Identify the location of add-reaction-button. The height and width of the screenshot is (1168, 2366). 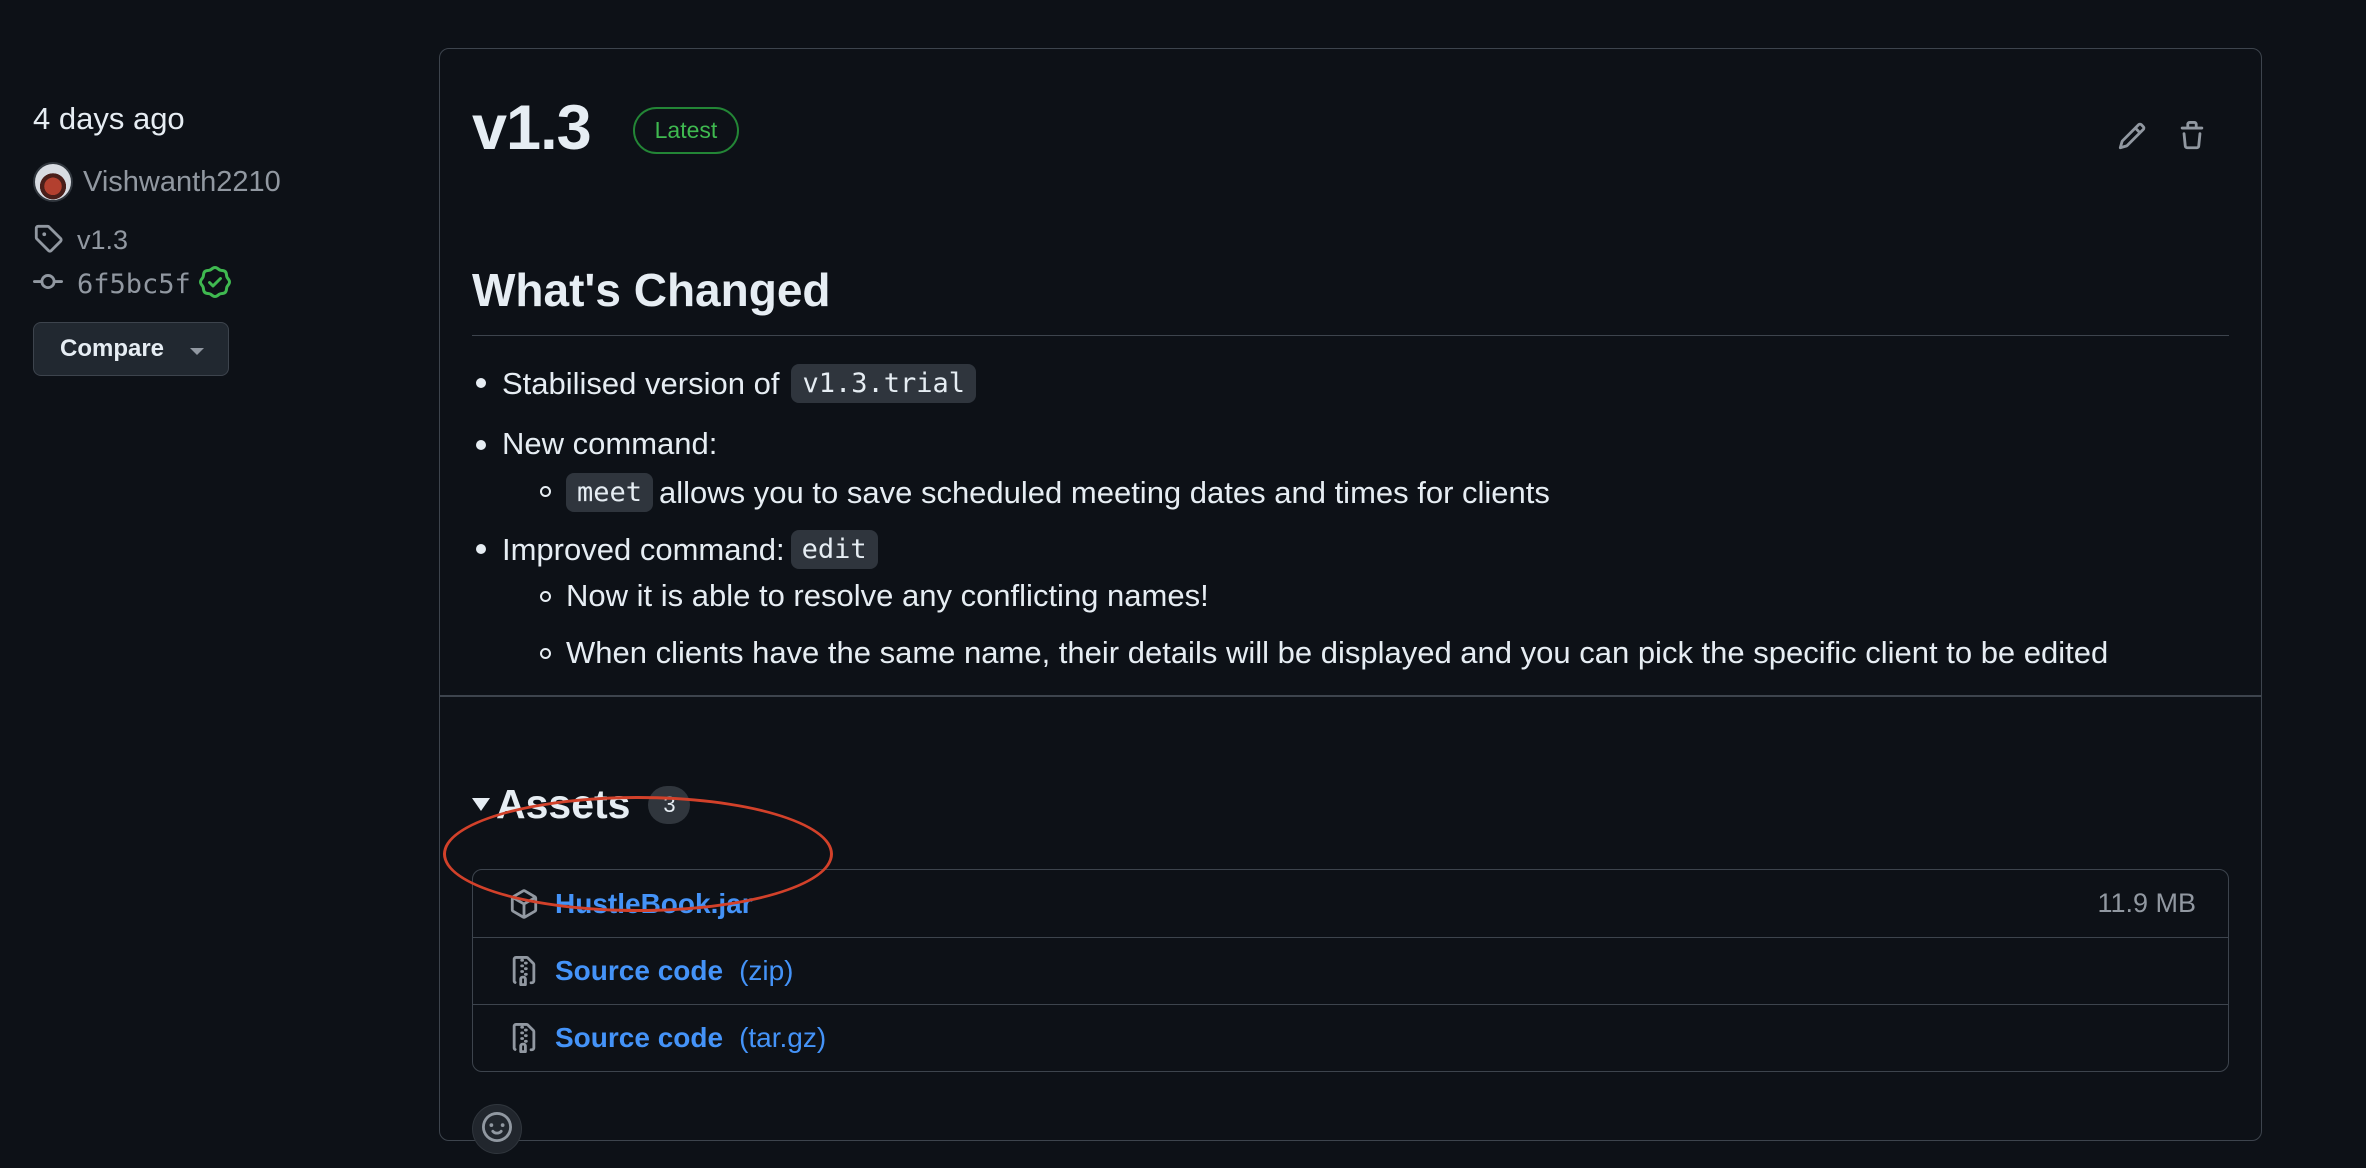
(497, 1129).